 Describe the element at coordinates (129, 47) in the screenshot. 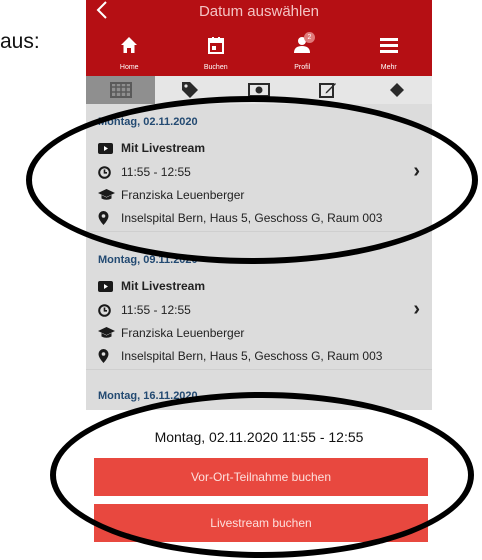

I see `home-icon` at that location.